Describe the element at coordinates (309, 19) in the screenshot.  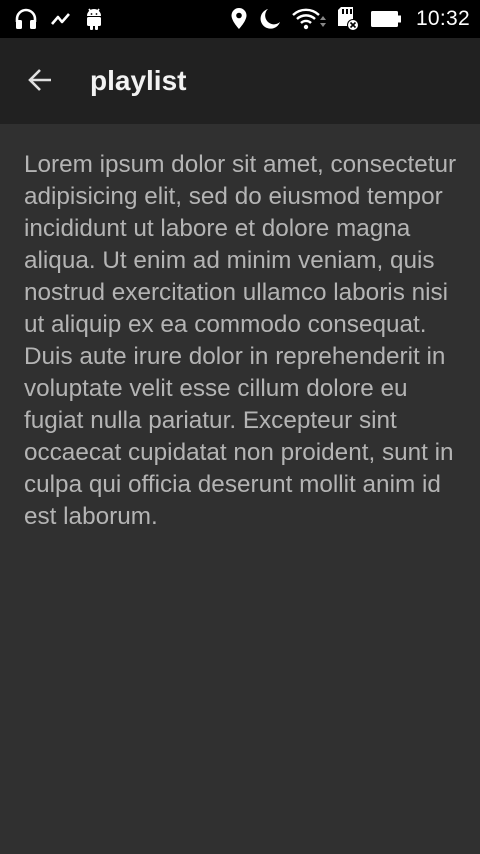
I see `wifi-icon` at that location.